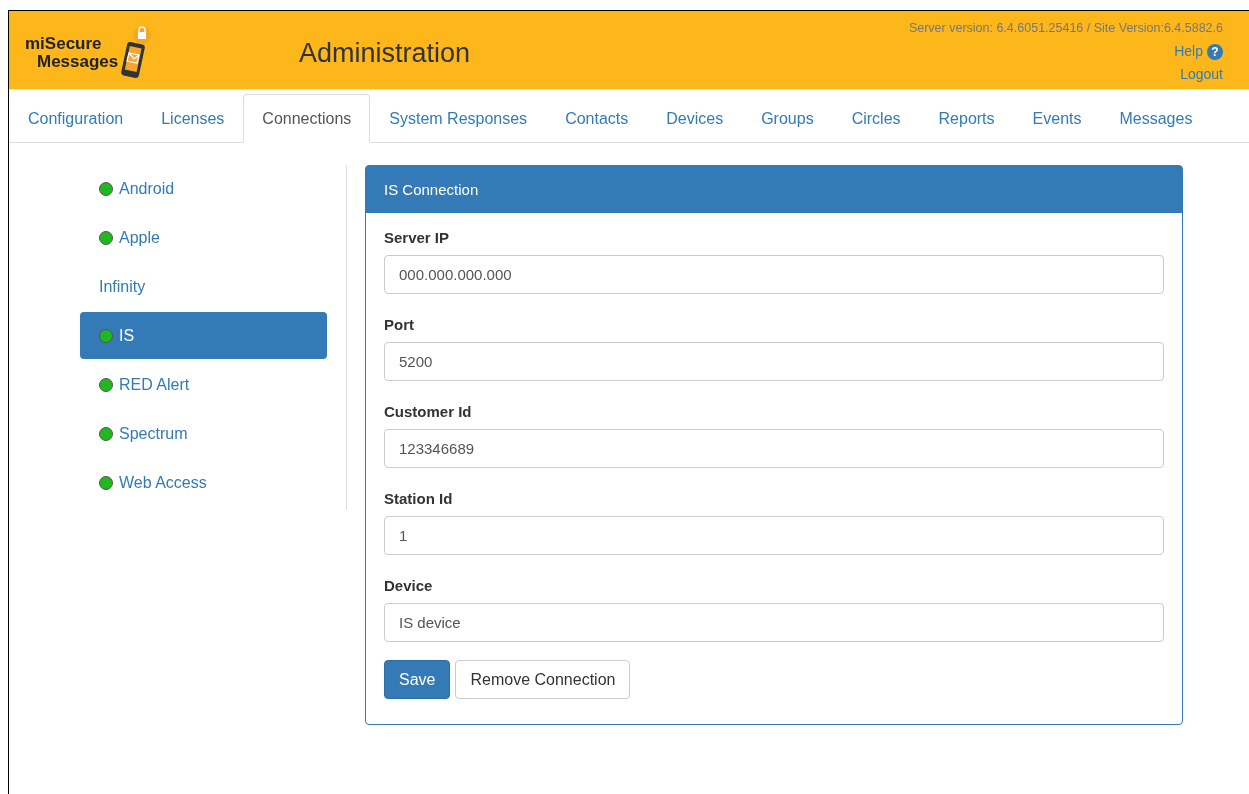 This screenshot has width=1249, height=794. What do you see at coordinates (419, 498) in the screenshot?
I see `field-label: Station Id` at bounding box center [419, 498].